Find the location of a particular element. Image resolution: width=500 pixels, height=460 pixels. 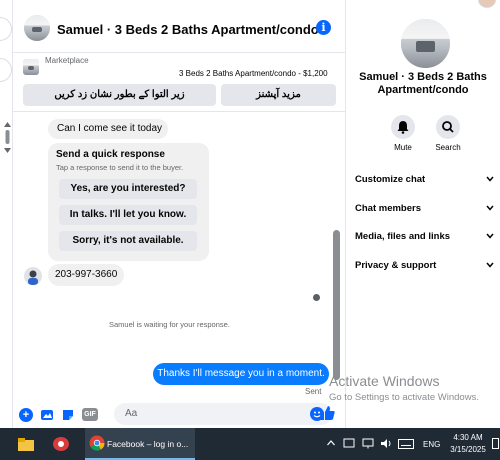

quick-reply-in-talks-button: In talks. I'll let you know. is located at coordinates (128, 215).